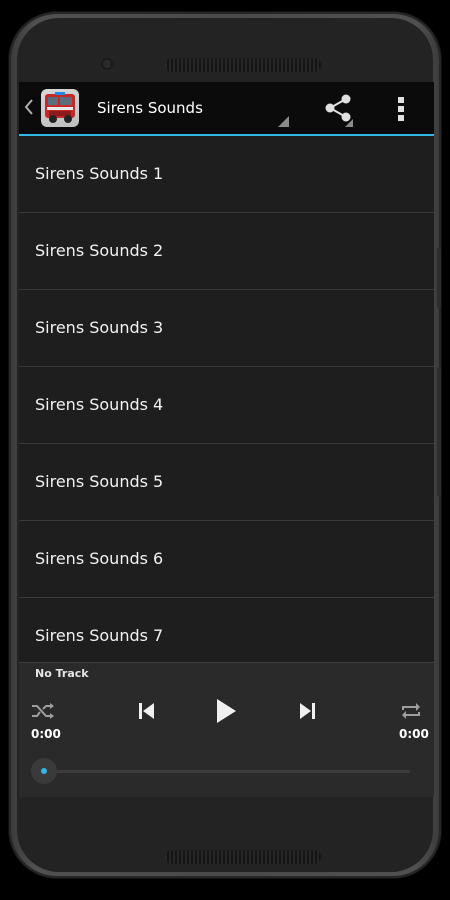  What do you see at coordinates (243, 857) in the screenshot?
I see `bottom-speaker` at bounding box center [243, 857].